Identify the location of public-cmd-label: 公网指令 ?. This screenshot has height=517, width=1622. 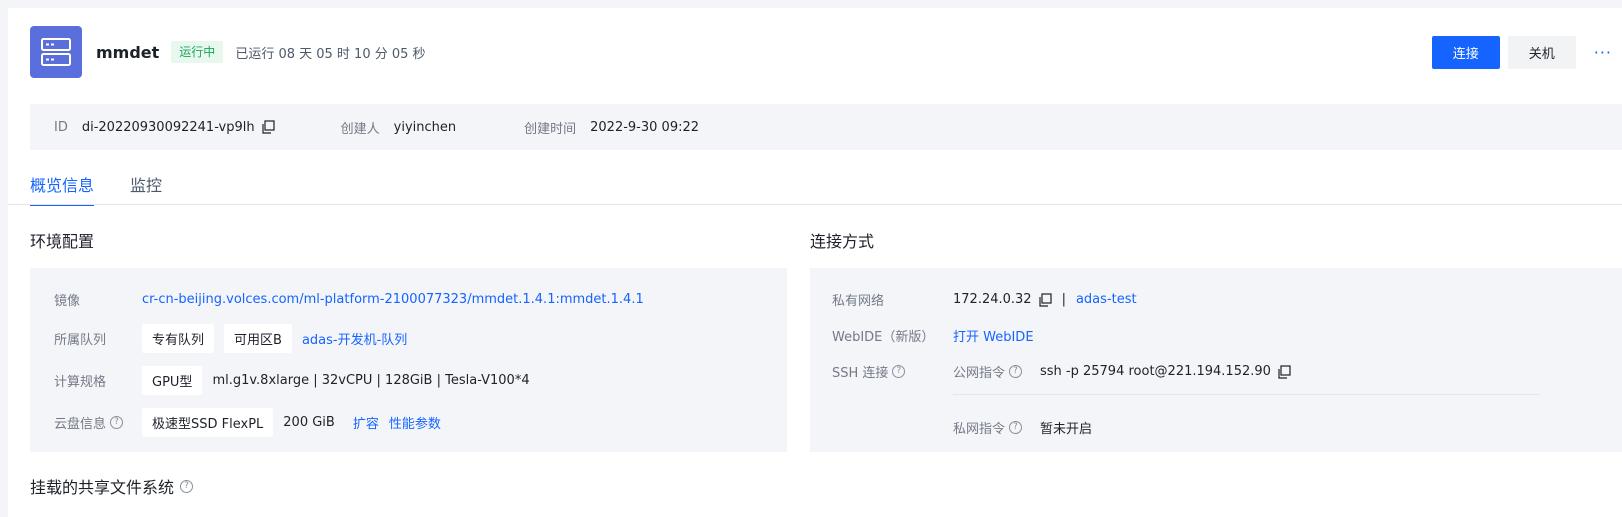
(996, 371).